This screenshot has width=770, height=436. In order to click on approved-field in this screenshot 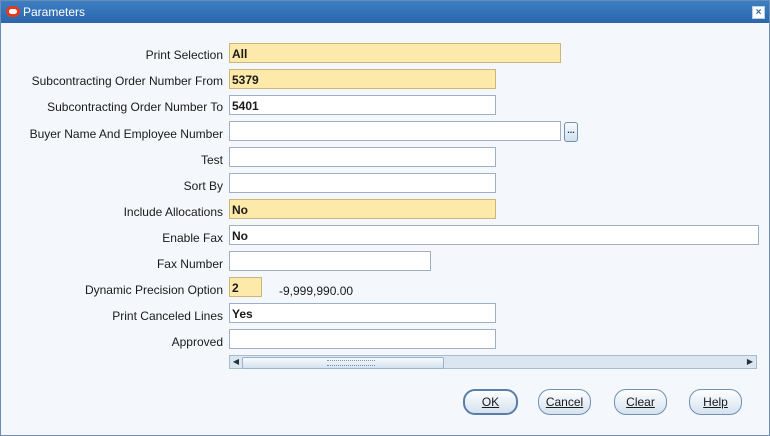, I will do `click(362, 339)`.